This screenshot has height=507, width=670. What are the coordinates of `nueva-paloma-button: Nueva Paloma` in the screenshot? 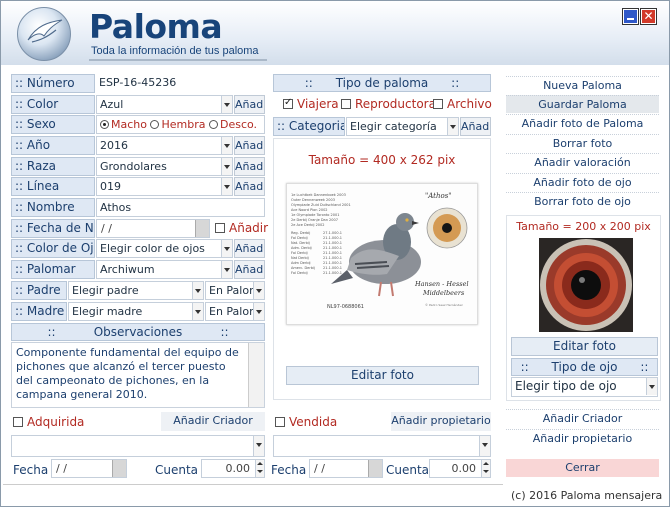 It's located at (582, 85).